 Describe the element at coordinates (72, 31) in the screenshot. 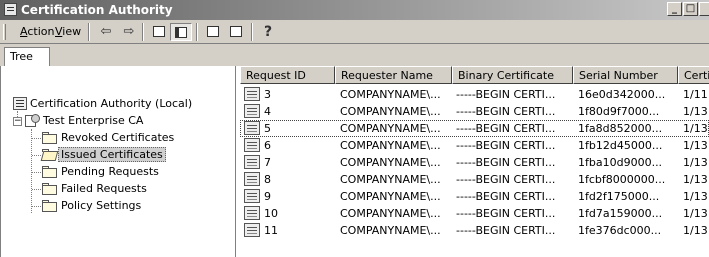

I see `menu-view-label: iew` at that location.